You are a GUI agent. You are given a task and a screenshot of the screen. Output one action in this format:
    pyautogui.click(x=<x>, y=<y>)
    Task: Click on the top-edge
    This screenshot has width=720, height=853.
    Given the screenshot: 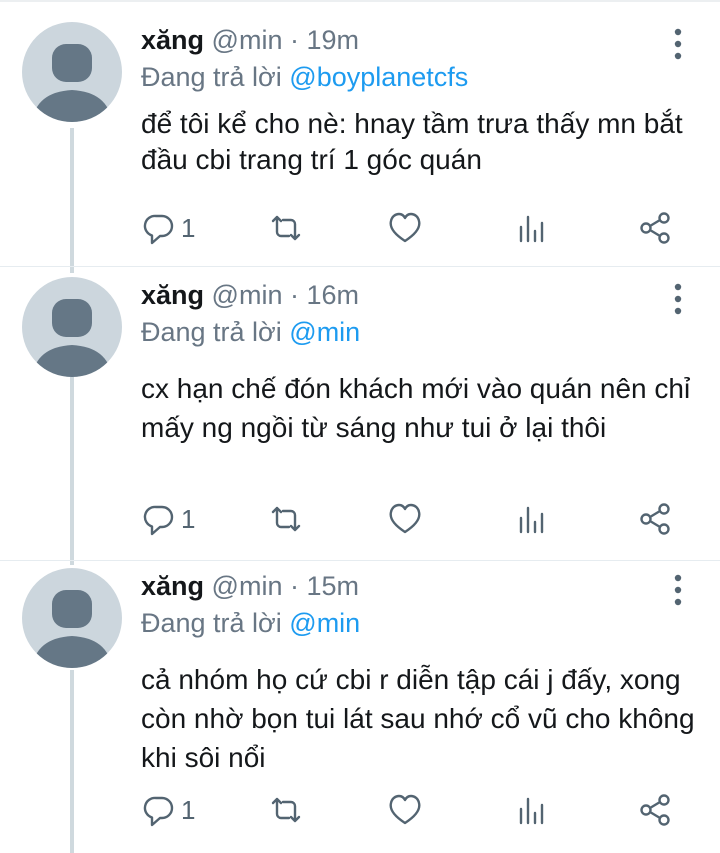 What is the action you would take?
    pyautogui.click(x=360, y=1)
    